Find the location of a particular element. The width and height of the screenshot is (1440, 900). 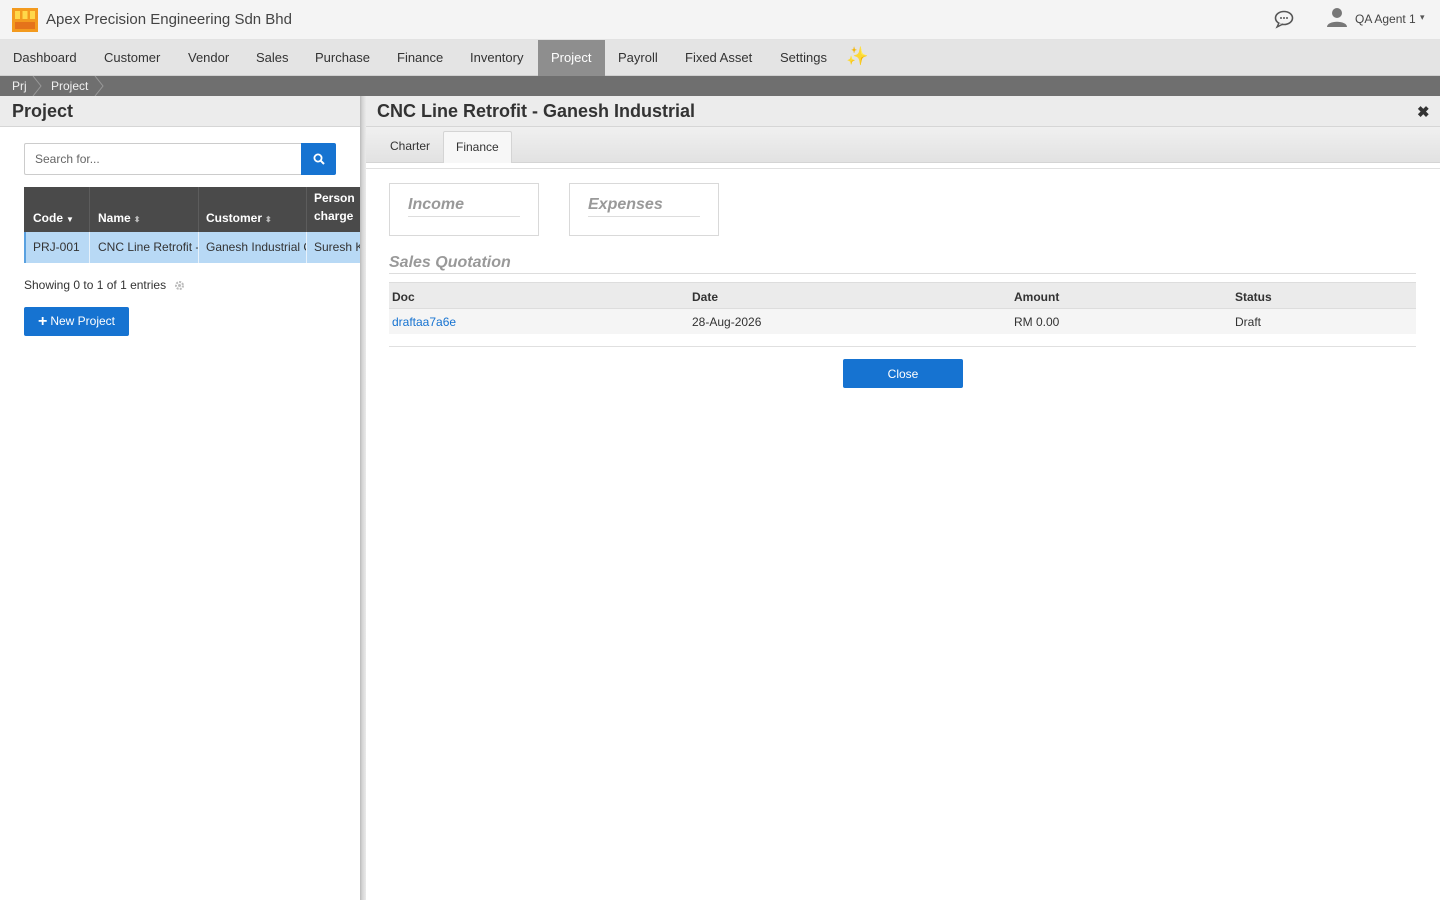

menu-finance: Finance is located at coordinates (420, 58).